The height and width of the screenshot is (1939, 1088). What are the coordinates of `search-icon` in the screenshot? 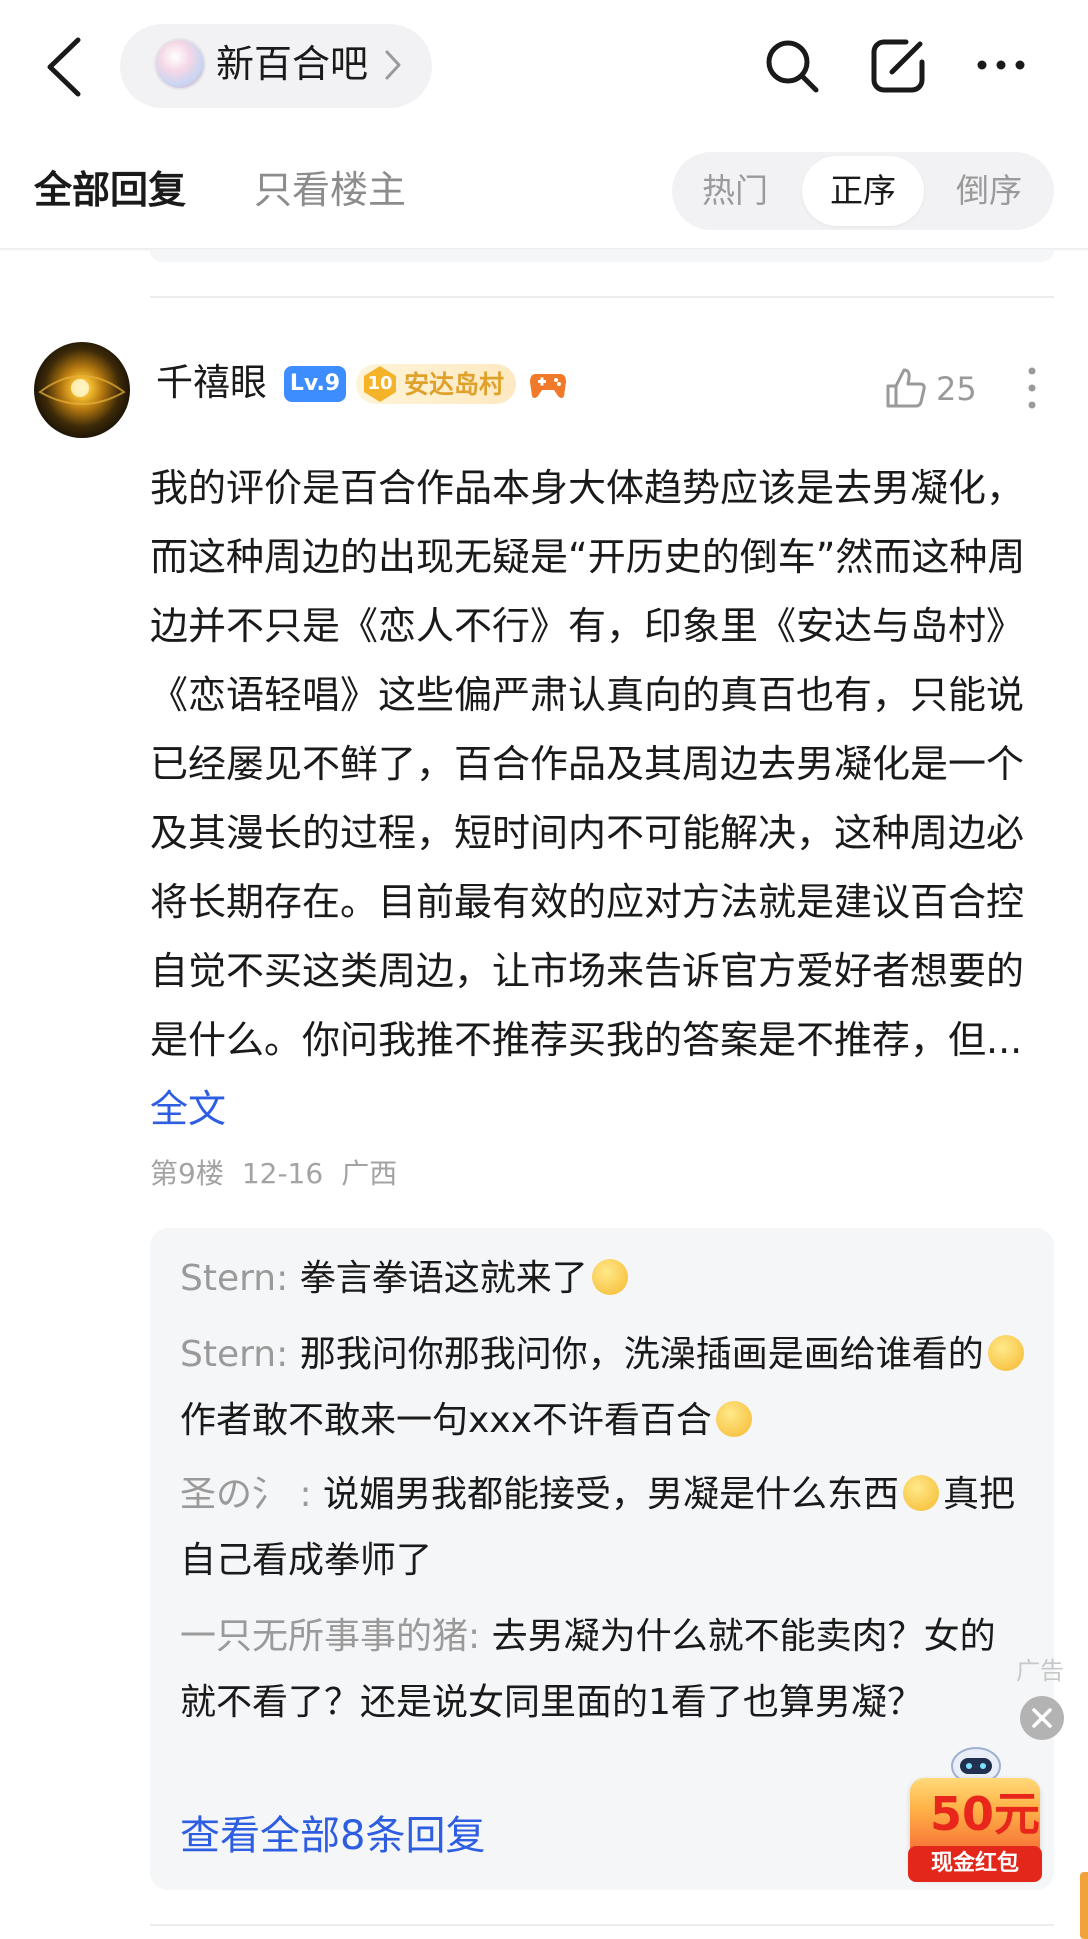 It's located at (792, 66).